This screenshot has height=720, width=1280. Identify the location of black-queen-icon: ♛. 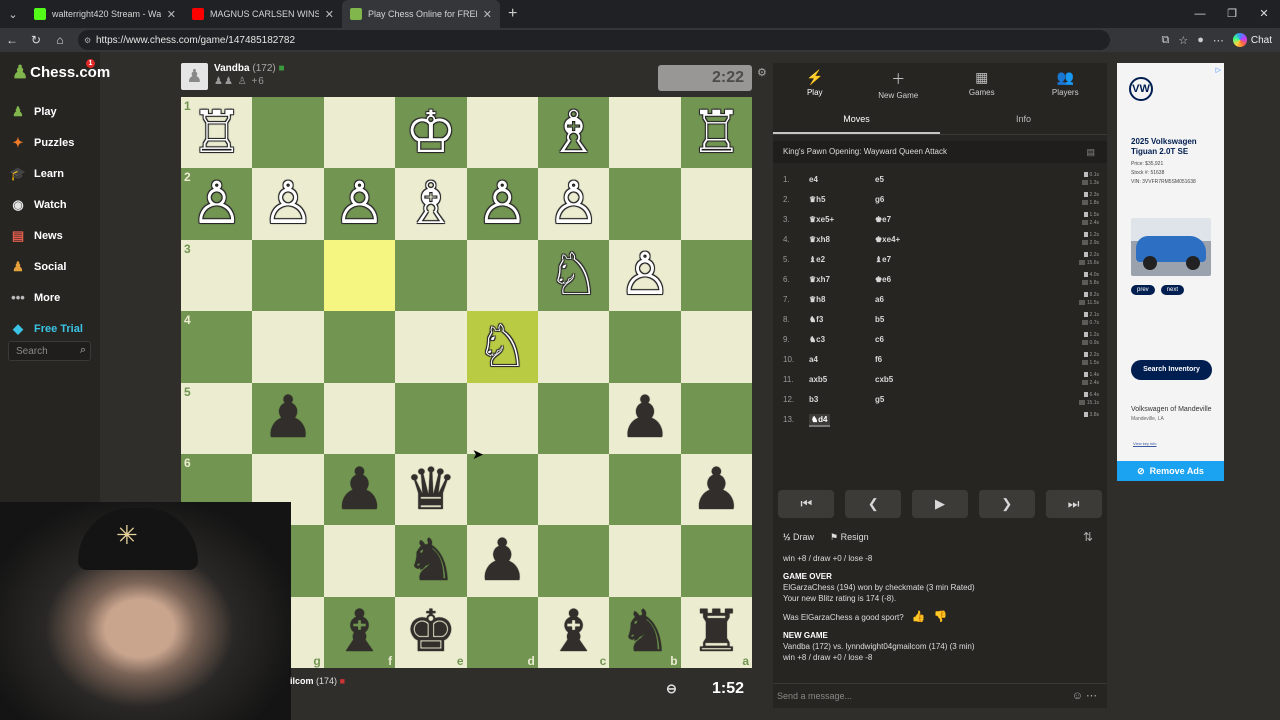
(431, 489).